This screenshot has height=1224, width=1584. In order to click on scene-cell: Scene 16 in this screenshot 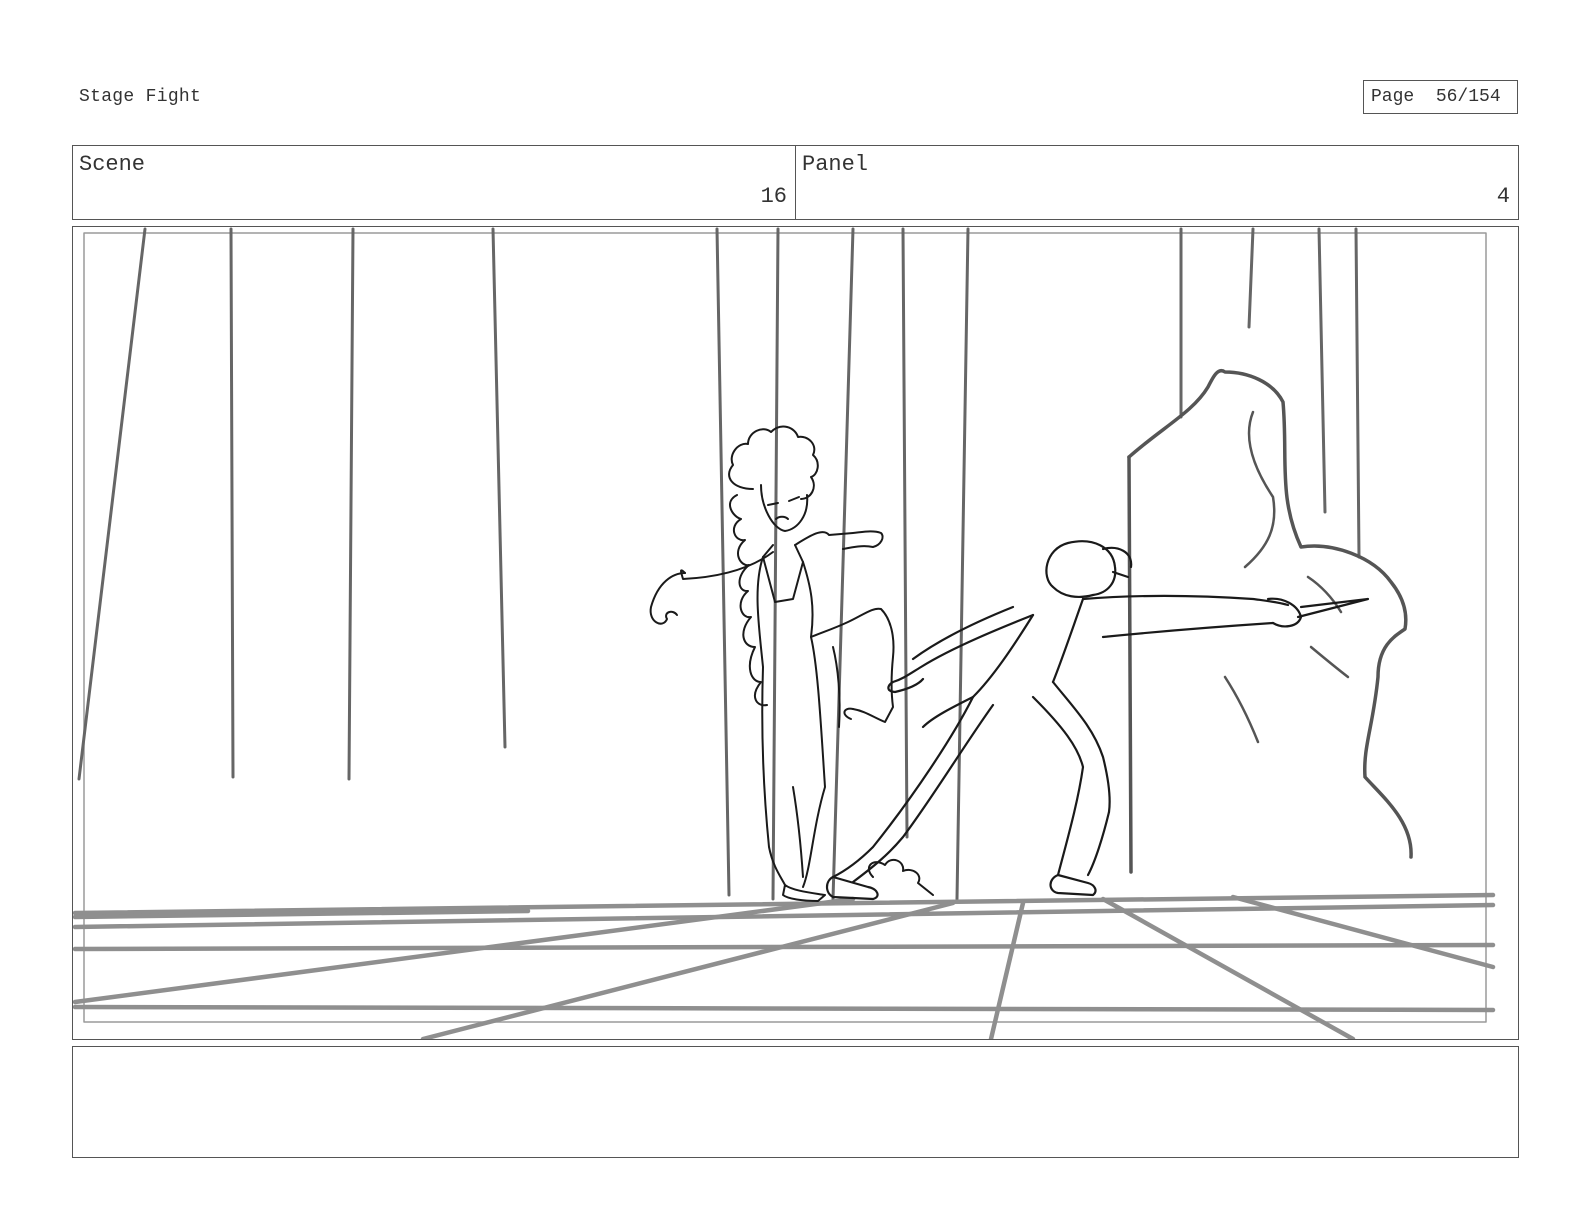, I will do `click(434, 182)`.